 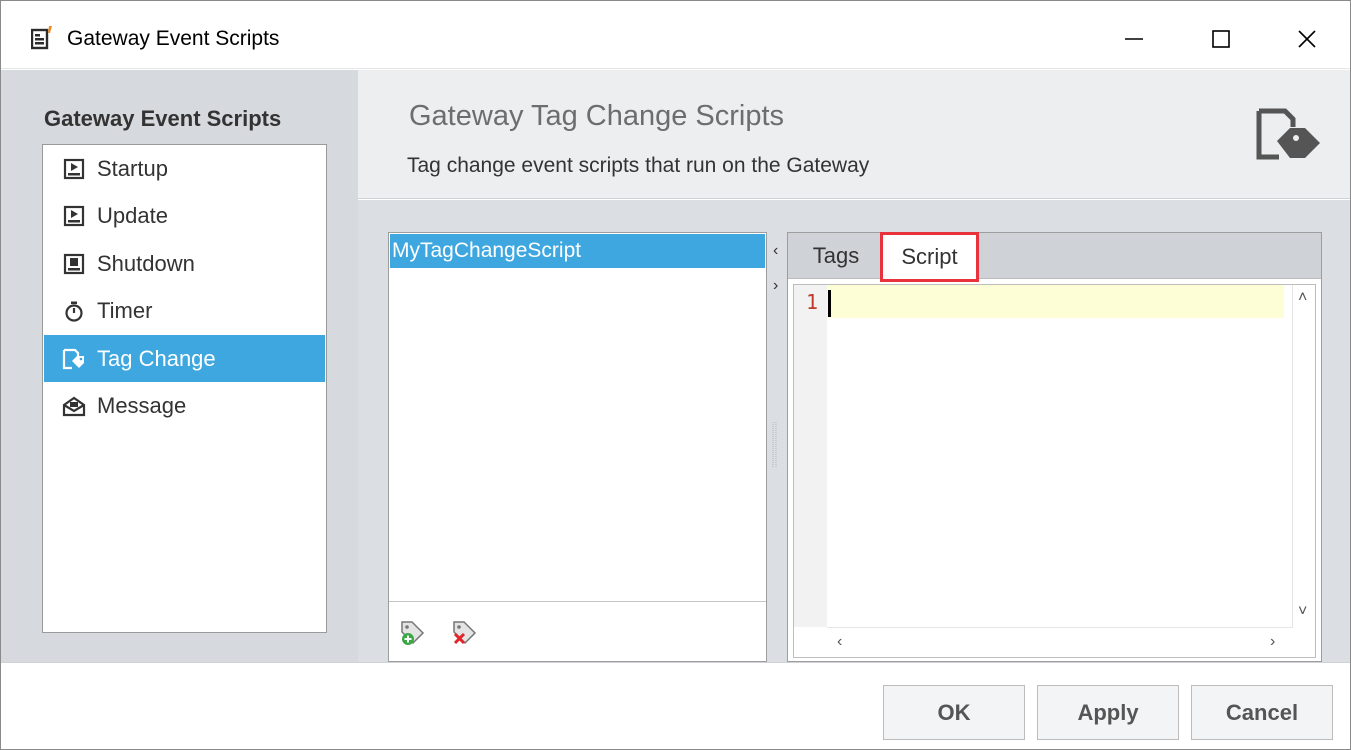 What do you see at coordinates (1108, 712) in the screenshot?
I see `apply-button: Apply` at bounding box center [1108, 712].